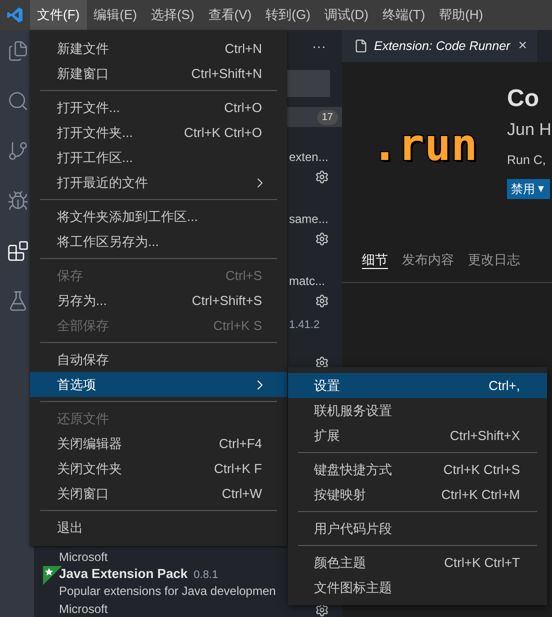  I want to click on extension-description: Popular extensions for Java developmen, so click(167, 591).